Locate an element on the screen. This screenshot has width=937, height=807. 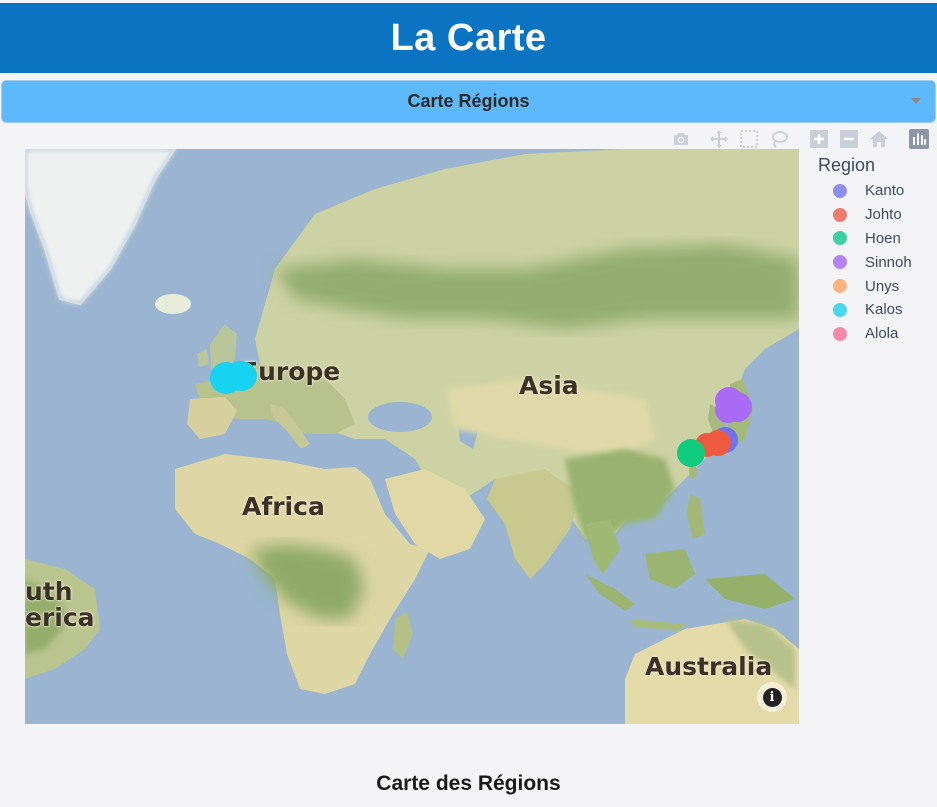
map-selector-dropdown: Carte Régions is located at coordinates (468, 101).